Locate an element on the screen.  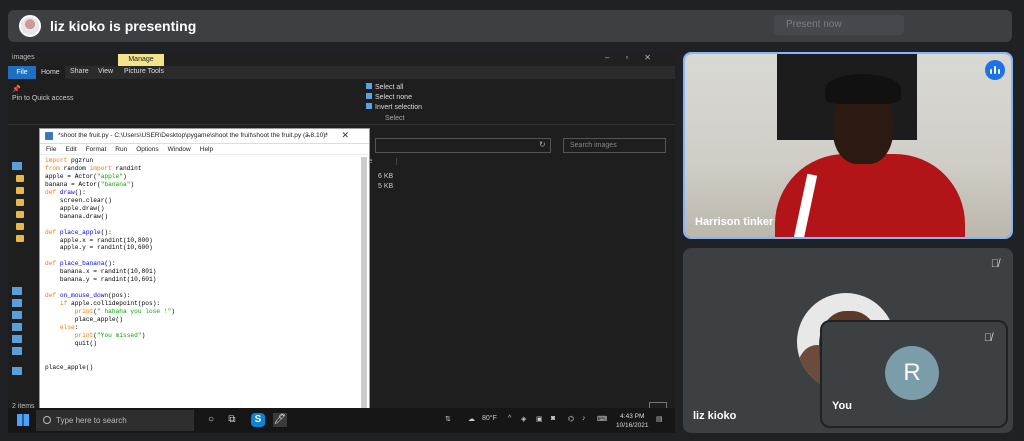
select-none-button: Select none is located at coordinates (394, 98).